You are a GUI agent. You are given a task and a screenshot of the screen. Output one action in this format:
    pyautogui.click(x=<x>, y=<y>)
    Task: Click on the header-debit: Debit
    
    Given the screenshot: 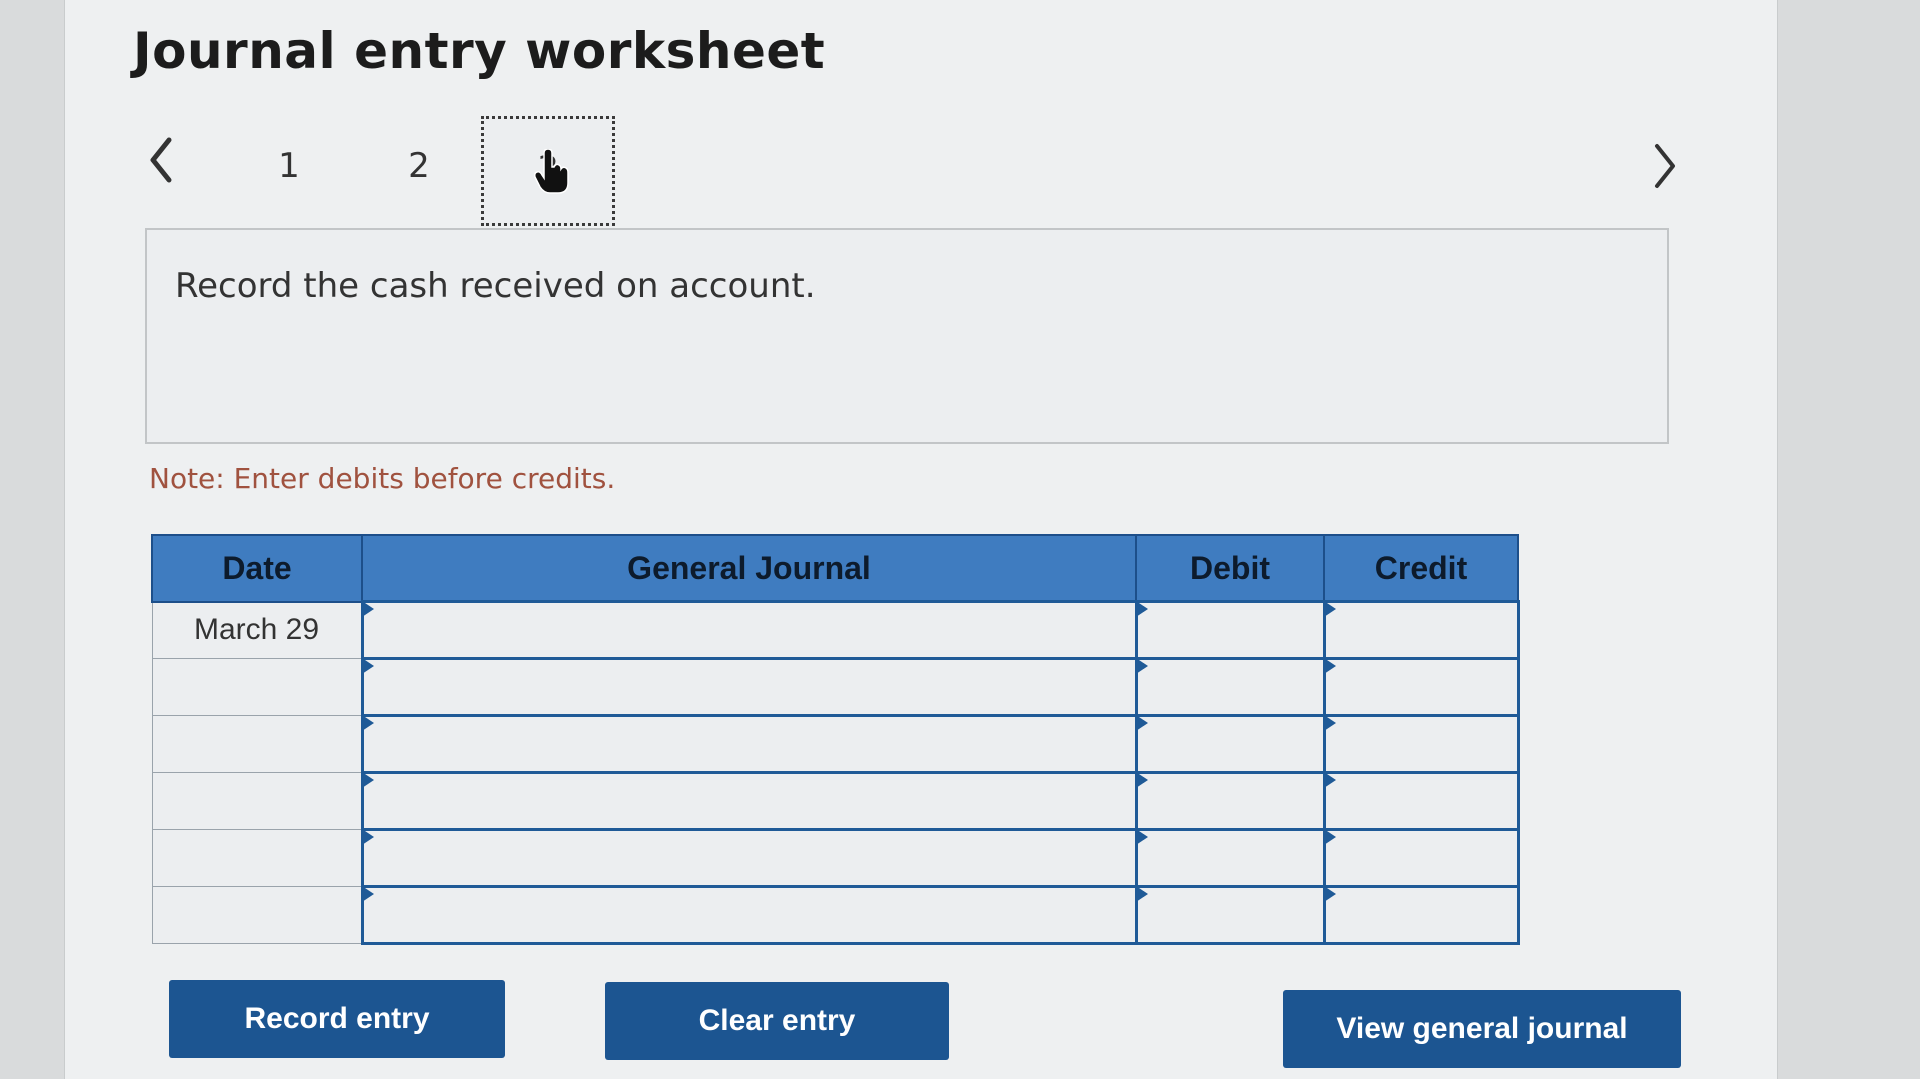 What is the action you would take?
    pyautogui.click(x=1230, y=568)
    